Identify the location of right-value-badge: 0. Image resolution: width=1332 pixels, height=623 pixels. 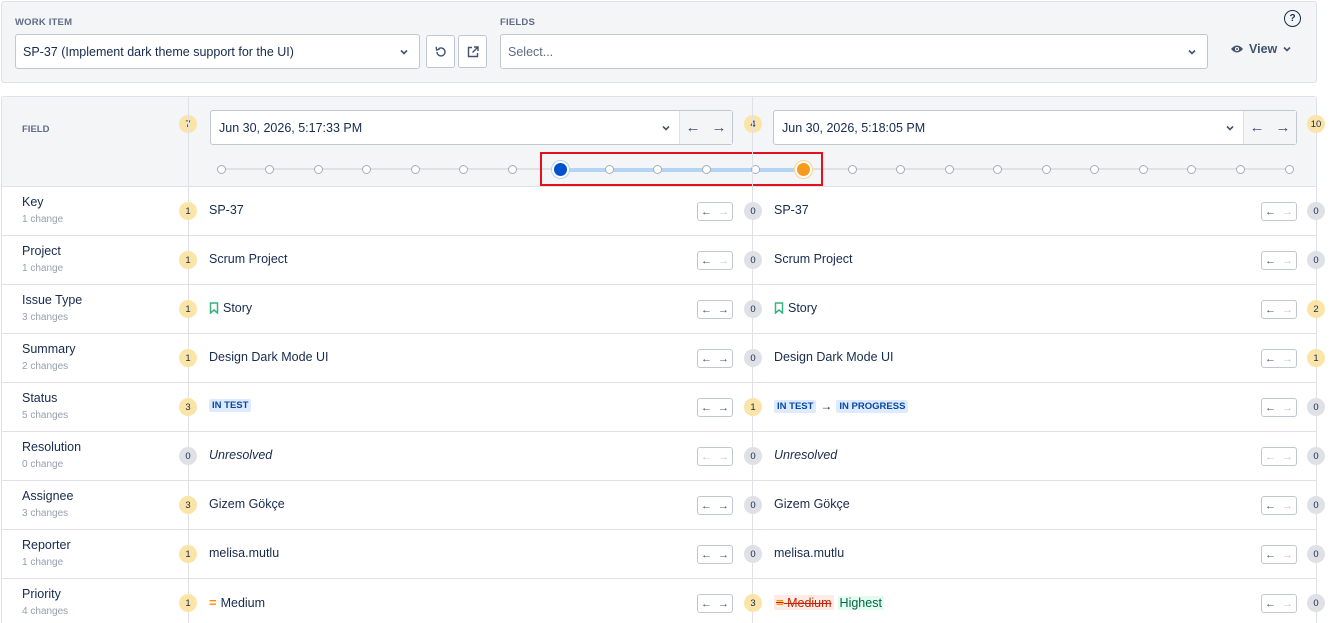
(1316, 505).